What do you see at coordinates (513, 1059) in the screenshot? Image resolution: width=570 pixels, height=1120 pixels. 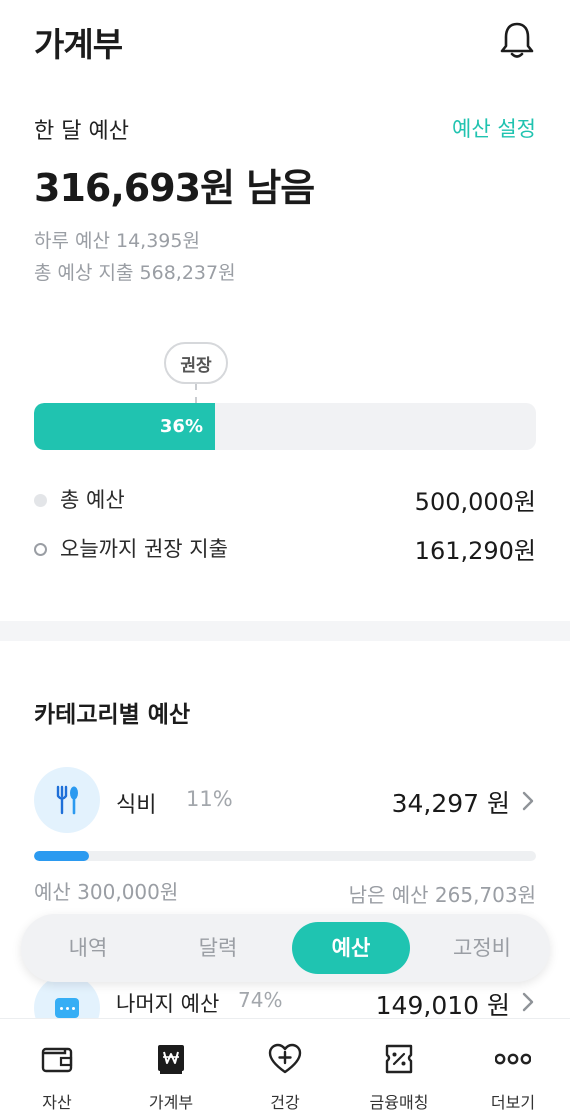 I see `more-dots-icon` at bounding box center [513, 1059].